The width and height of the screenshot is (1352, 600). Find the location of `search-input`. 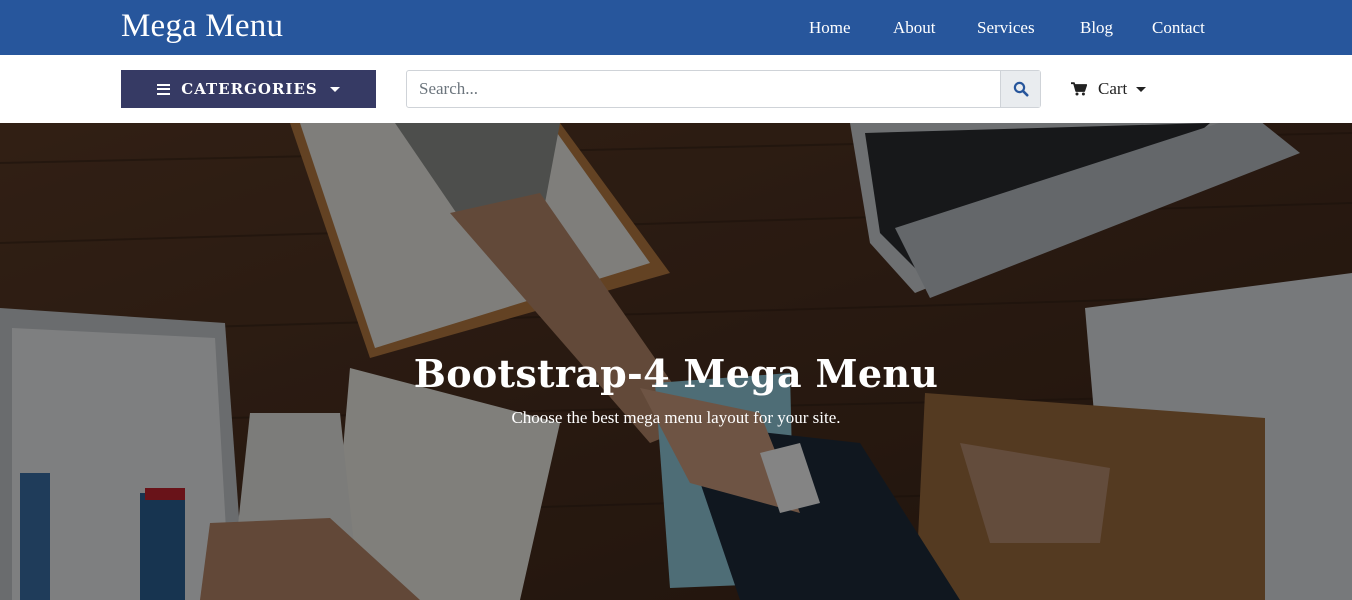

search-input is located at coordinates (704, 89).